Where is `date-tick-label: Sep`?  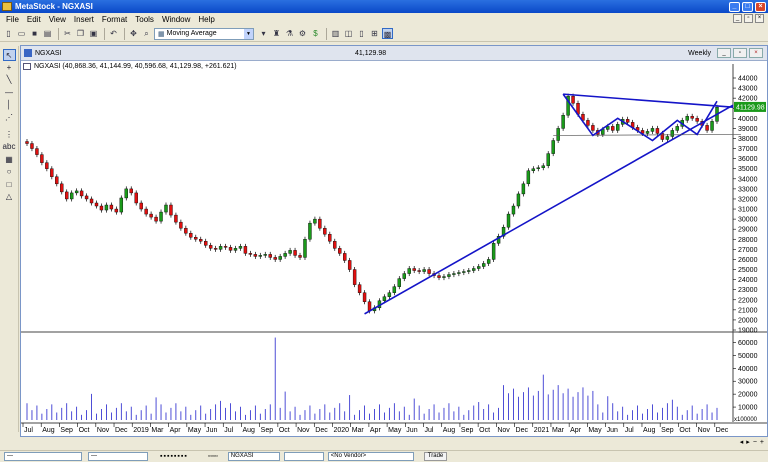
date-tick-label: Sep is located at coordinates (66, 430).